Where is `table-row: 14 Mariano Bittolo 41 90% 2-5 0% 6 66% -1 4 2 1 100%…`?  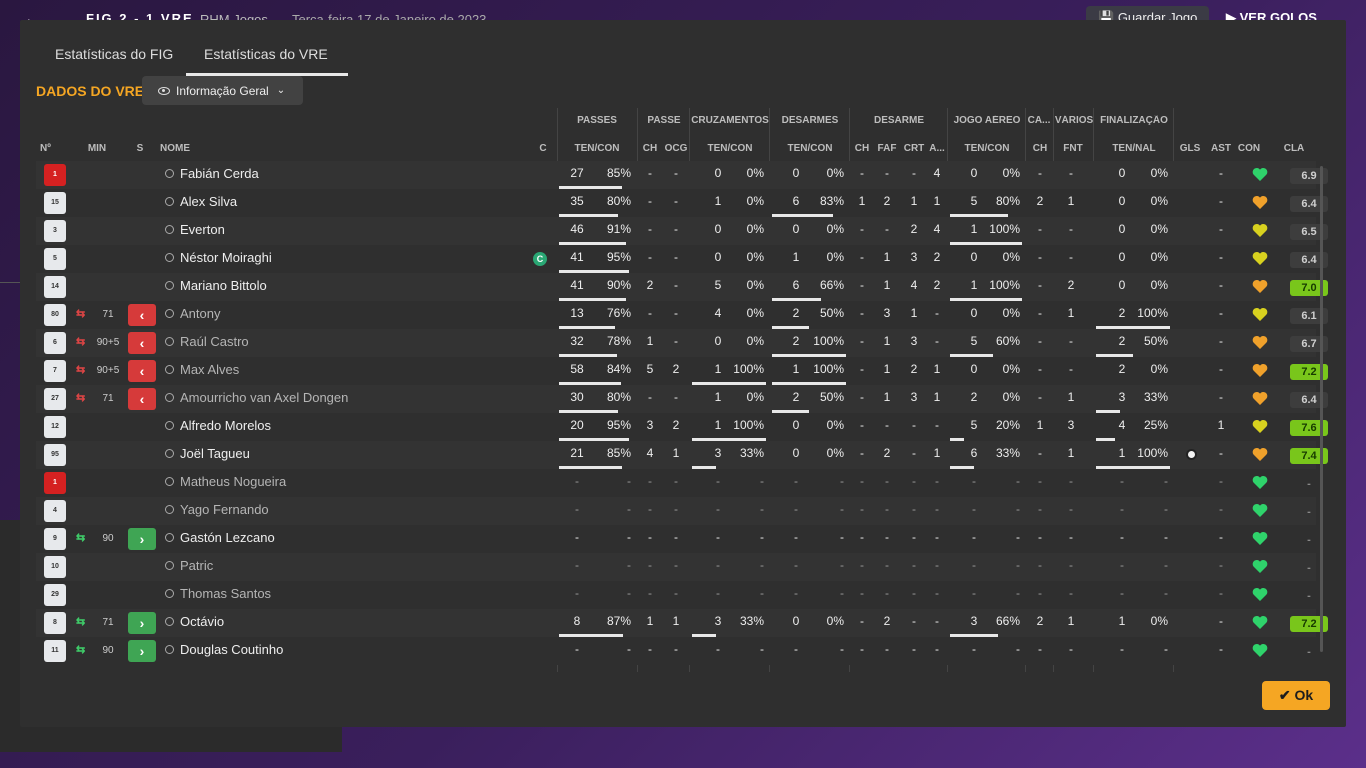 table-row: 14 Mariano Bittolo 41 90% 2-5 0% 6 66% -1 4 2 1 100%… is located at coordinates (682, 287).